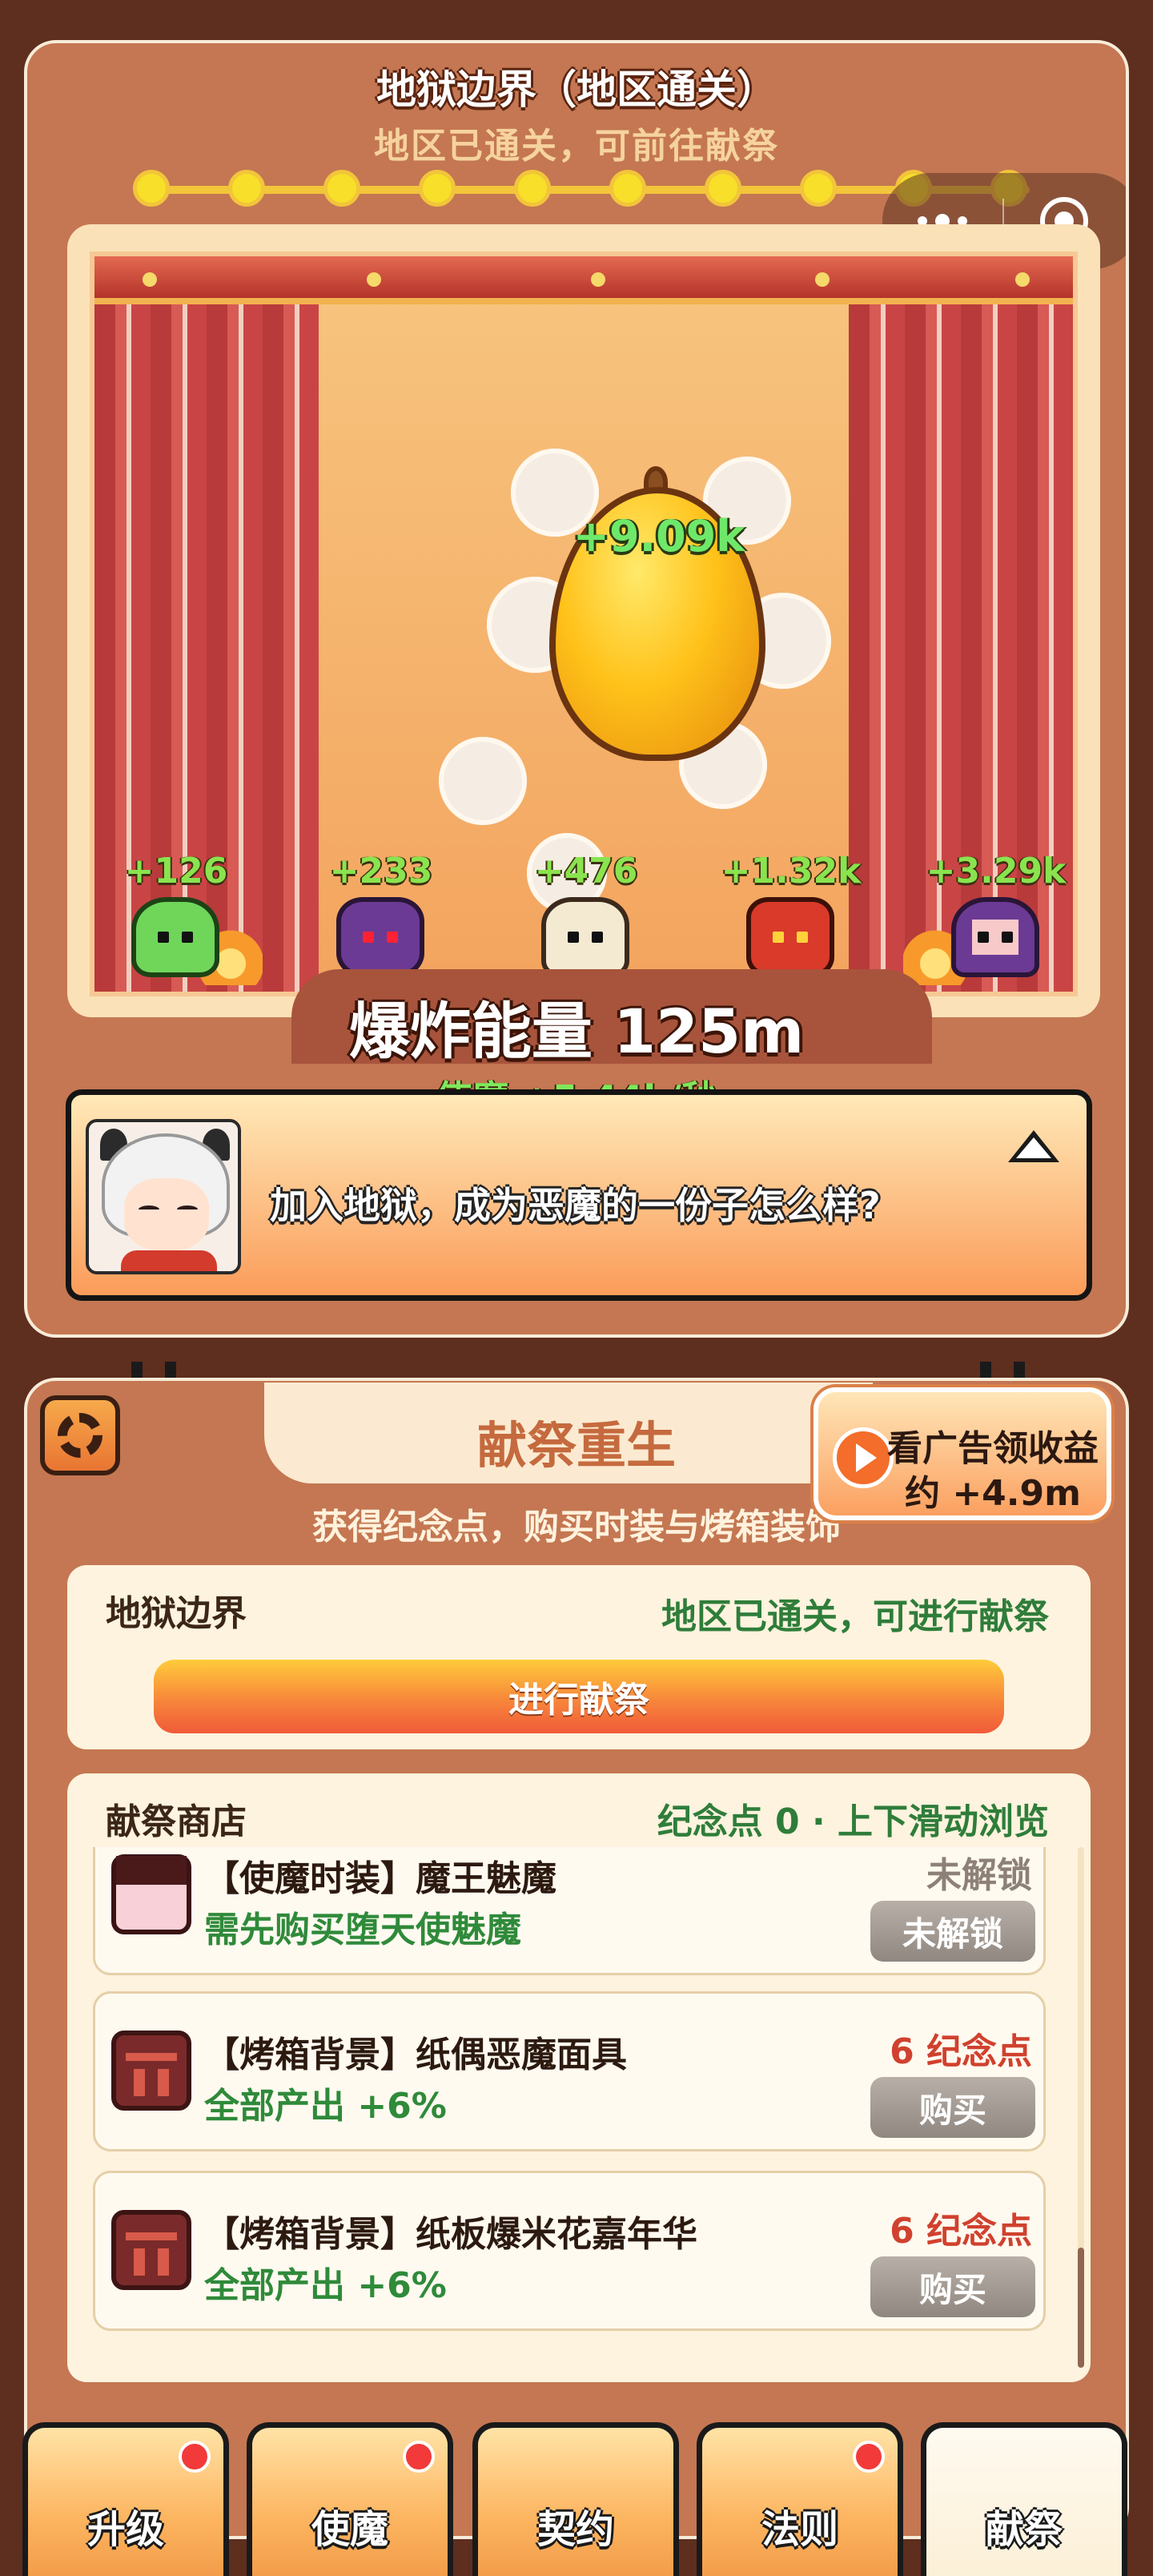 Image resolution: width=1153 pixels, height=2576 pixels. Describe the element at coordinates (176, 1613) in the screenshot. I see `region-name: 地狱边界` at that location.